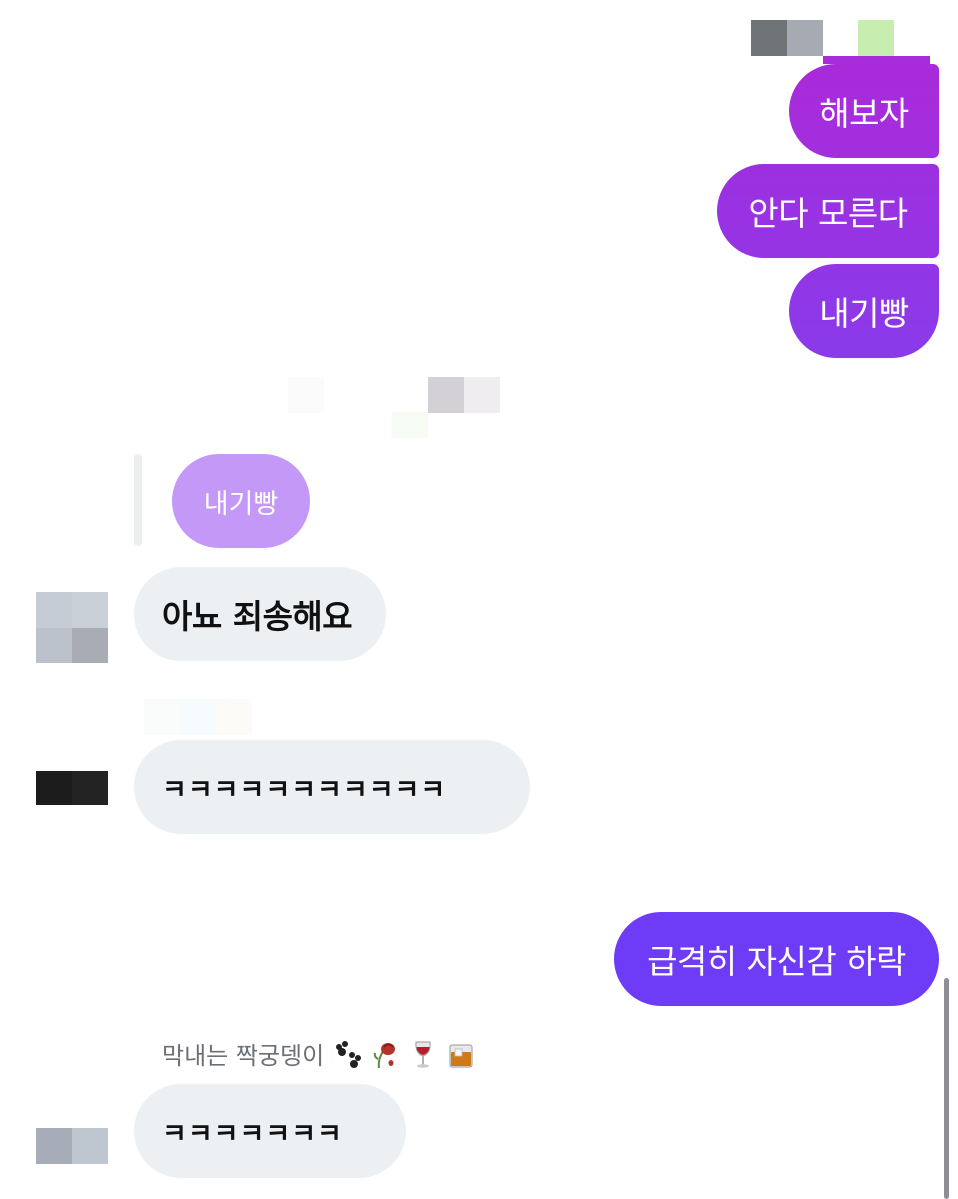 This screenshot has height=1199, width=958. I want to click on scrollbar, so click(946, 1088).